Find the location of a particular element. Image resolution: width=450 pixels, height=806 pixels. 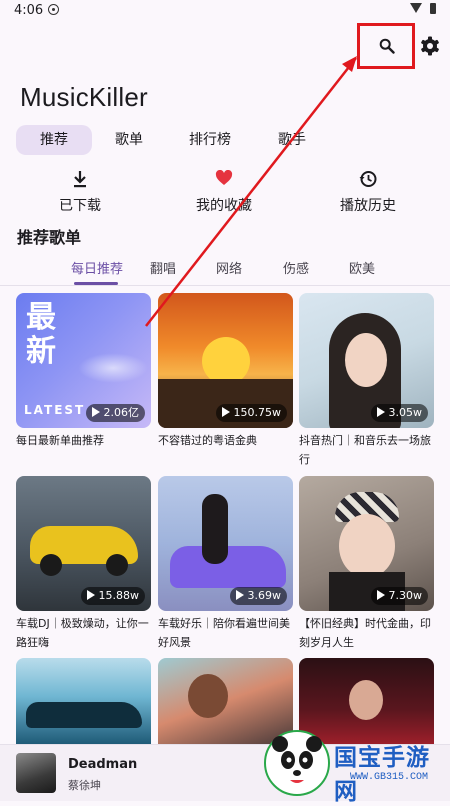

play-count-badge: 2.06亿 is located at coordinates (115, 413).